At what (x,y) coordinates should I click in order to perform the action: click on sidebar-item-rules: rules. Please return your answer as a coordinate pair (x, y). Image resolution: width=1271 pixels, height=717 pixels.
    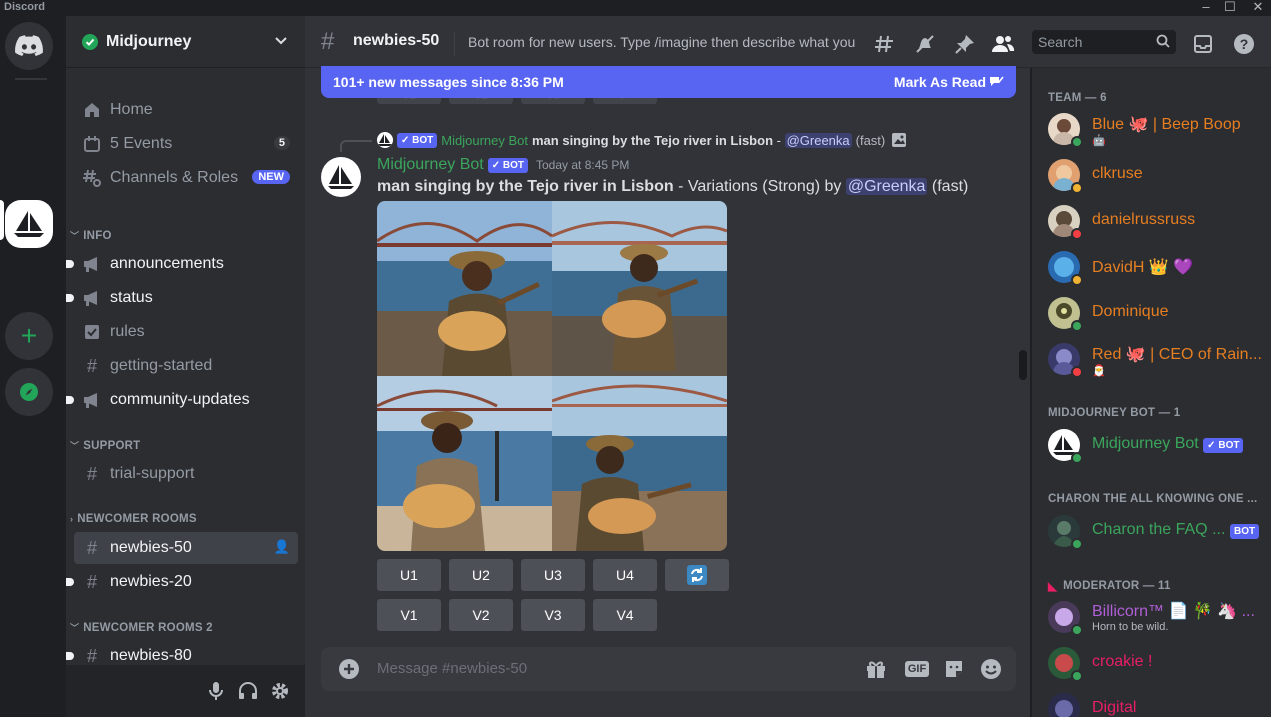
    Looking at the image, I should click on (186, 332).